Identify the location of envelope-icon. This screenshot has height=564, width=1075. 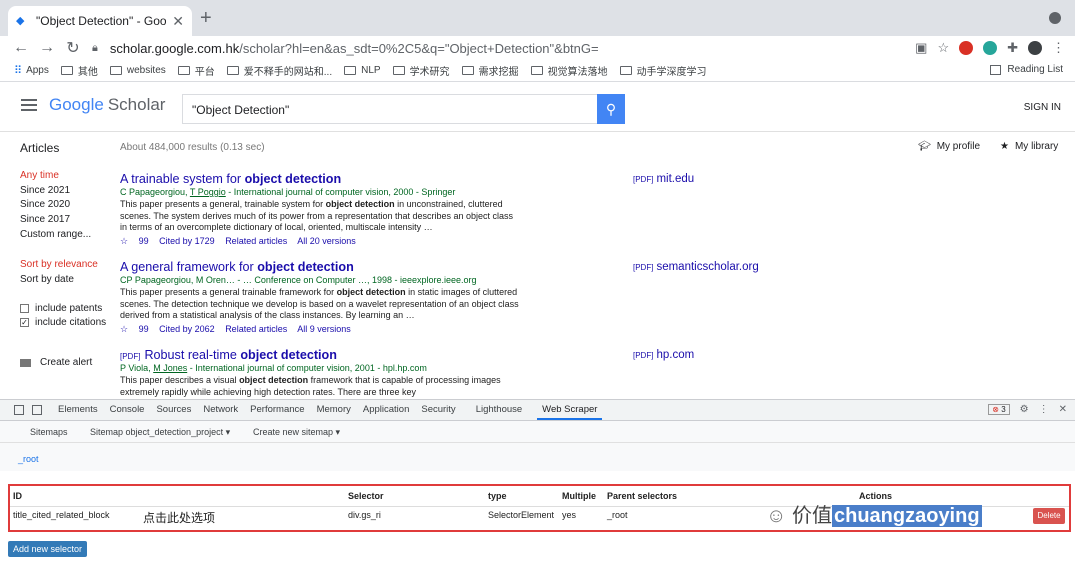
(25, 362).